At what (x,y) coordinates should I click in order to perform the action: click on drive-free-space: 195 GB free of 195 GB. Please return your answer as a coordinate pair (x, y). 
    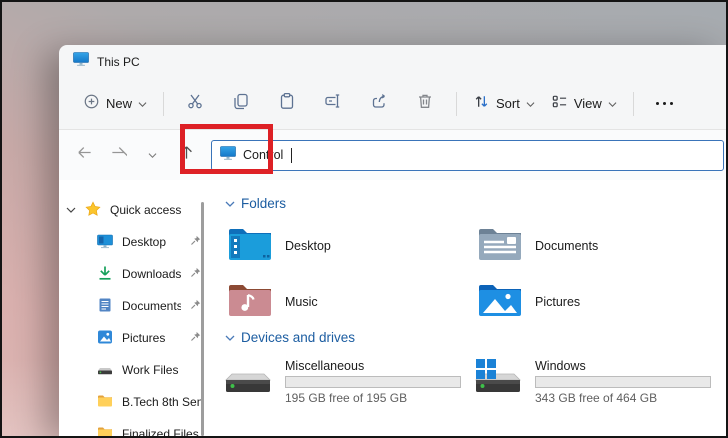
    Looking at the image, I should click on (346, 398).